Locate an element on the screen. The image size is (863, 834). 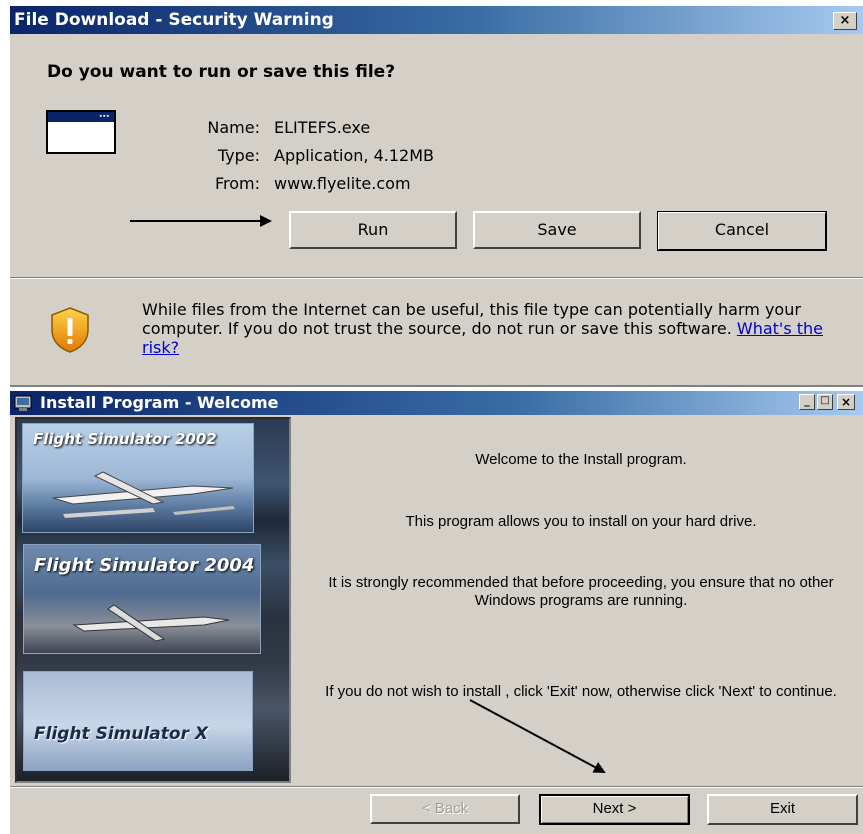
security-shield-icon is located at coordinates (70, 330).